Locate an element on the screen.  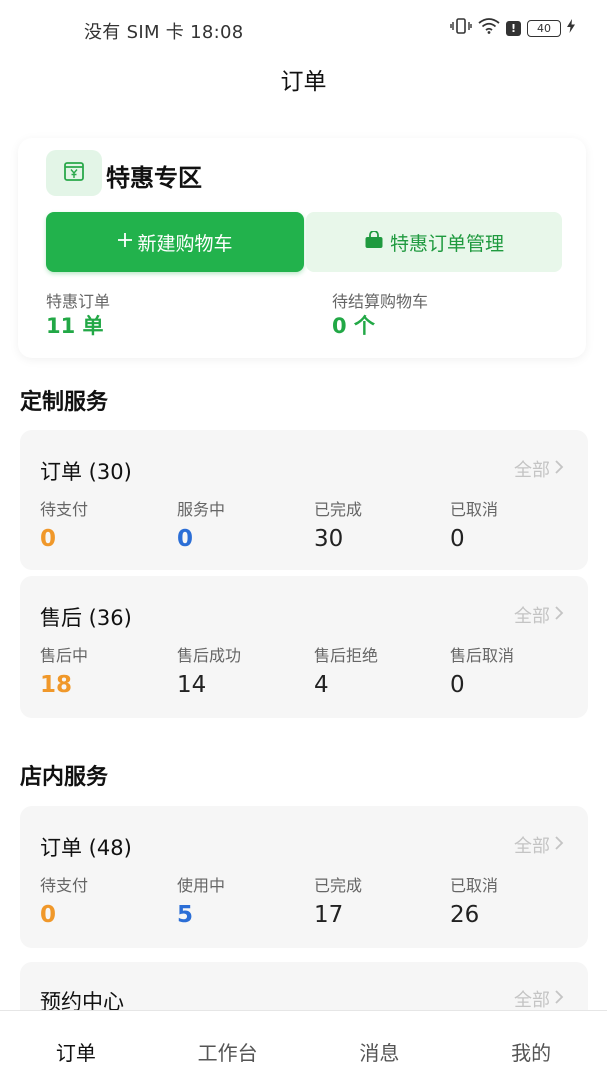
new-cart-label: 新建购物车 is located at coordinates (185, 243).